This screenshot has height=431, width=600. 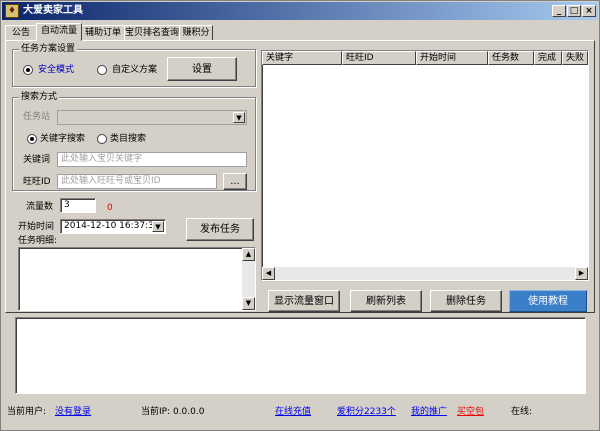 I want to click on keyword-search-label: 关键字搜索, so click(x=62, y=139).